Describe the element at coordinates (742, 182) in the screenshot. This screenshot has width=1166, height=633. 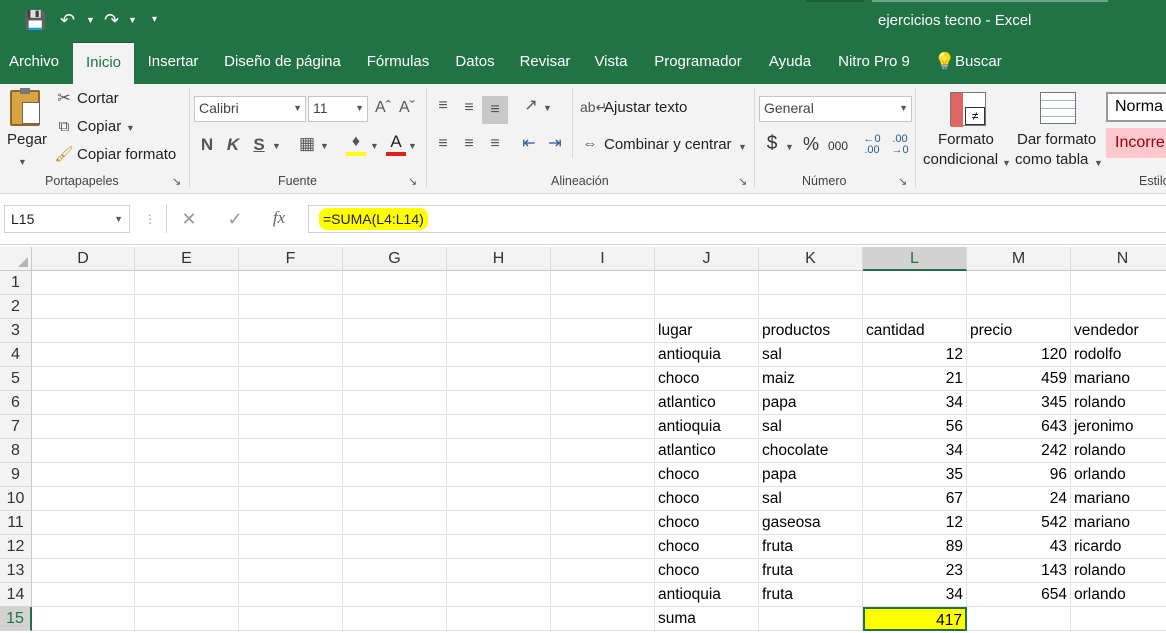
I see `alignment-launcher-icon: ↘` at that location.